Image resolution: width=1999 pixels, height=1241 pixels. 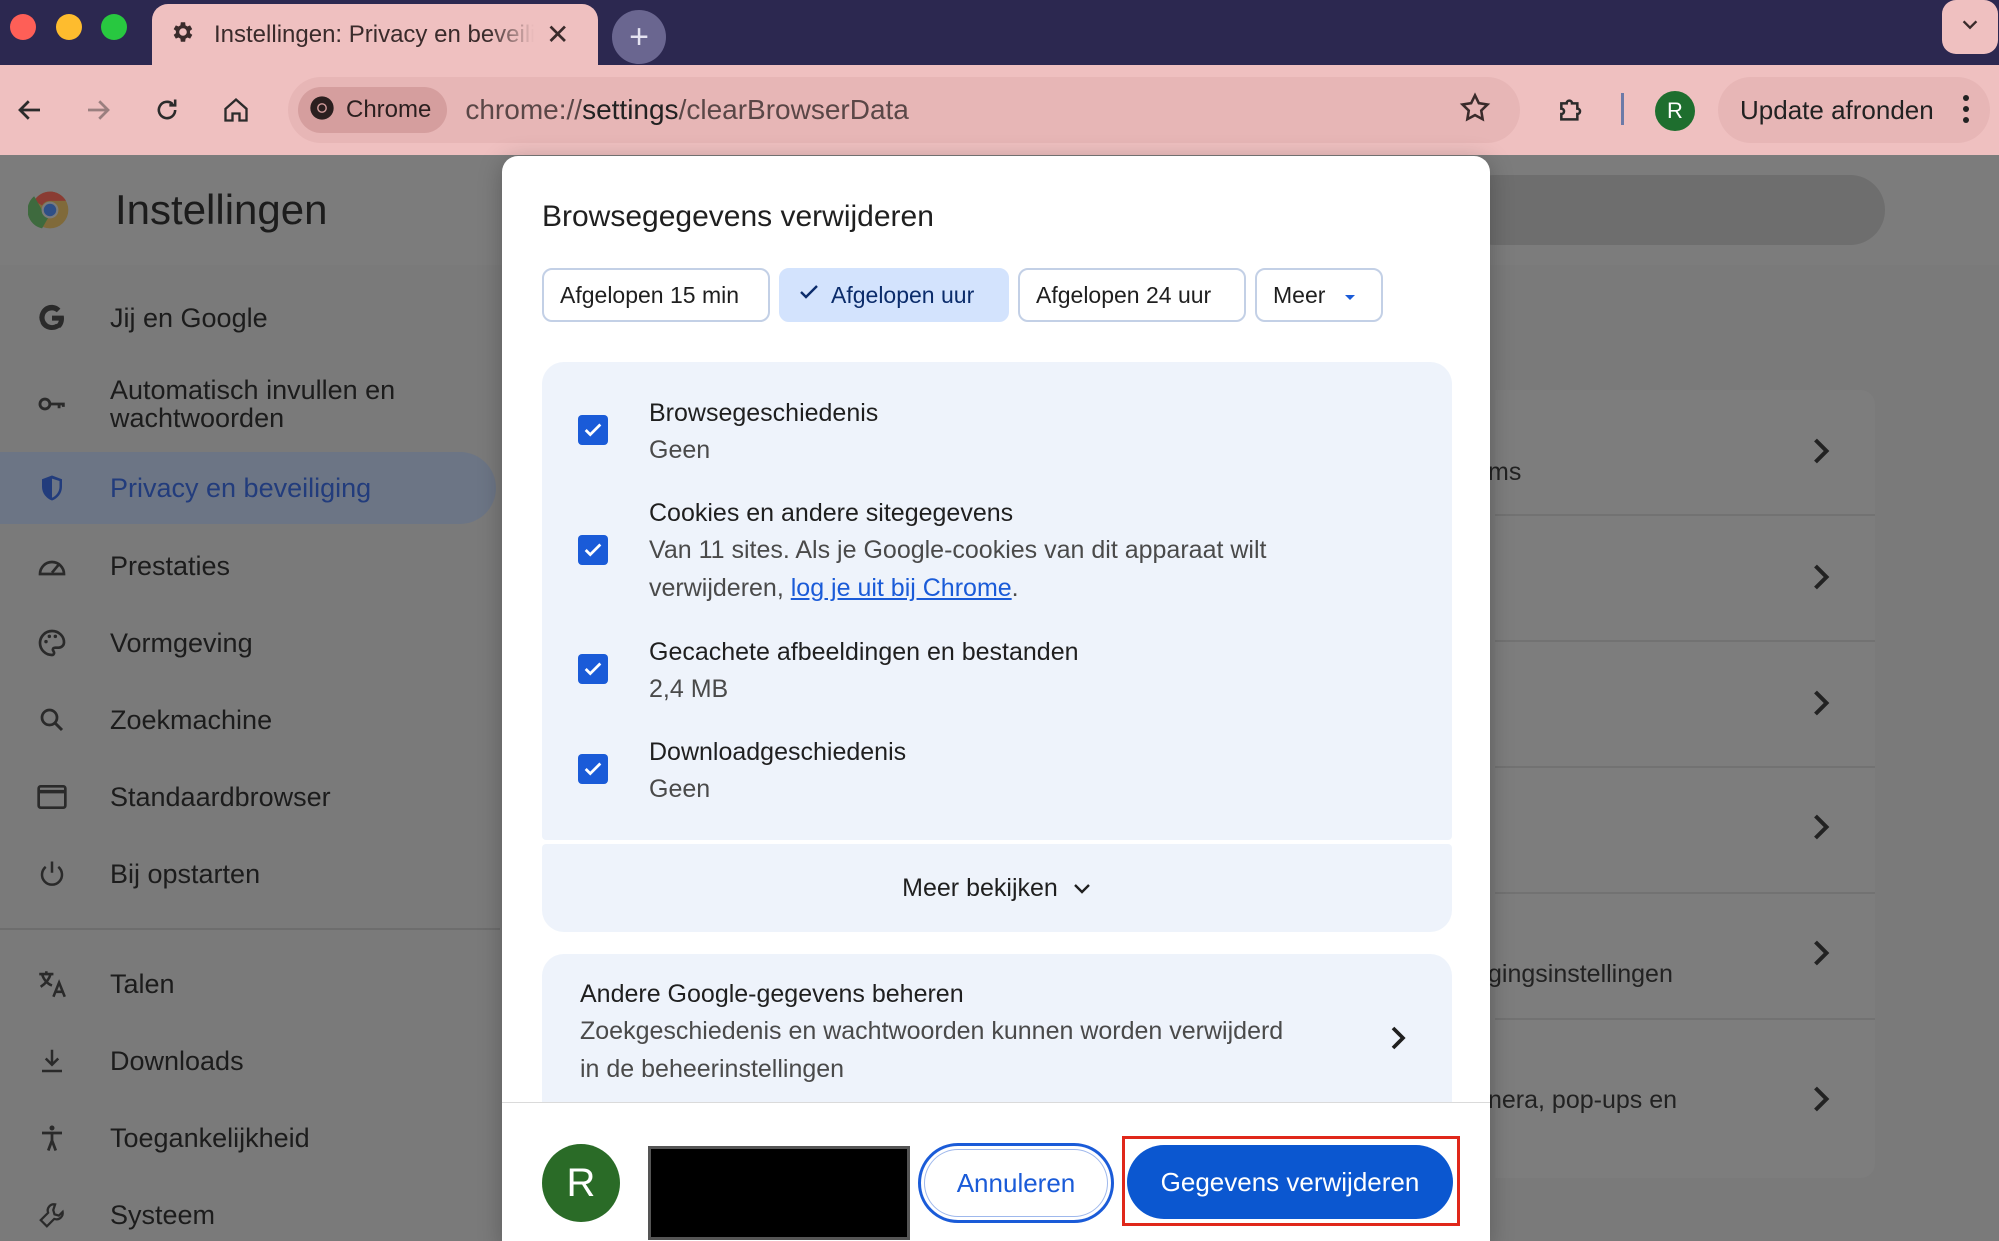 What do you see at coordinates (52, 1138) in the screenshot?
I see `accessibility-icon` at bounding box center [52, 1138].